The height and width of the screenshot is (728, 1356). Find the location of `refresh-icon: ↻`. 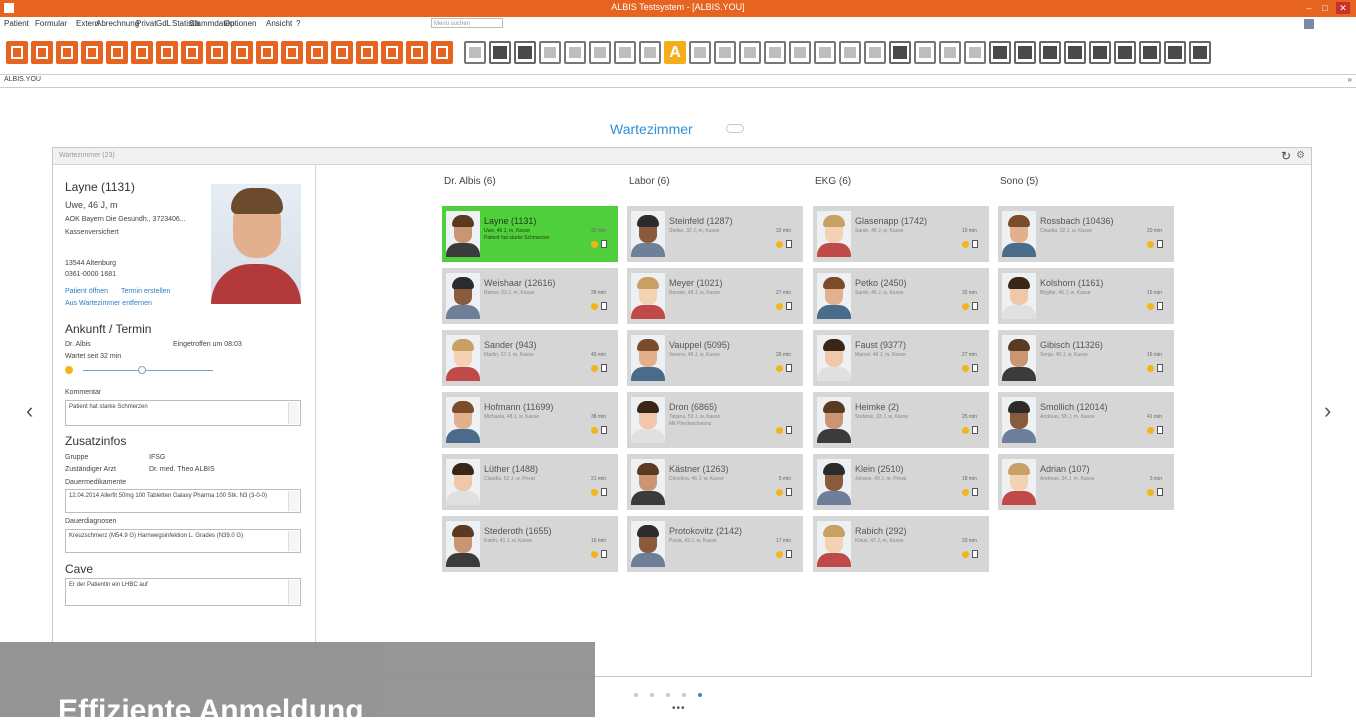

refresh-icon: ↻ is located at coordinates (1286, 156).